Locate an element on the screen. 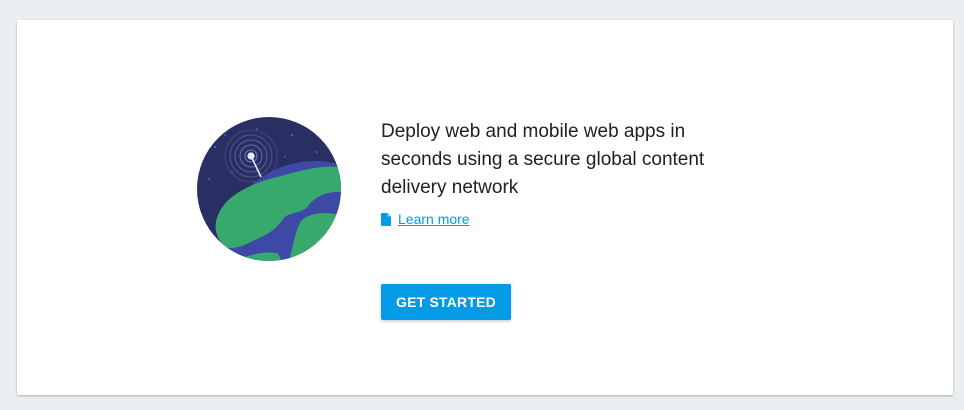 This screenshot has height=410, width=964. globe-illustration is located at coordinates (269, 189).